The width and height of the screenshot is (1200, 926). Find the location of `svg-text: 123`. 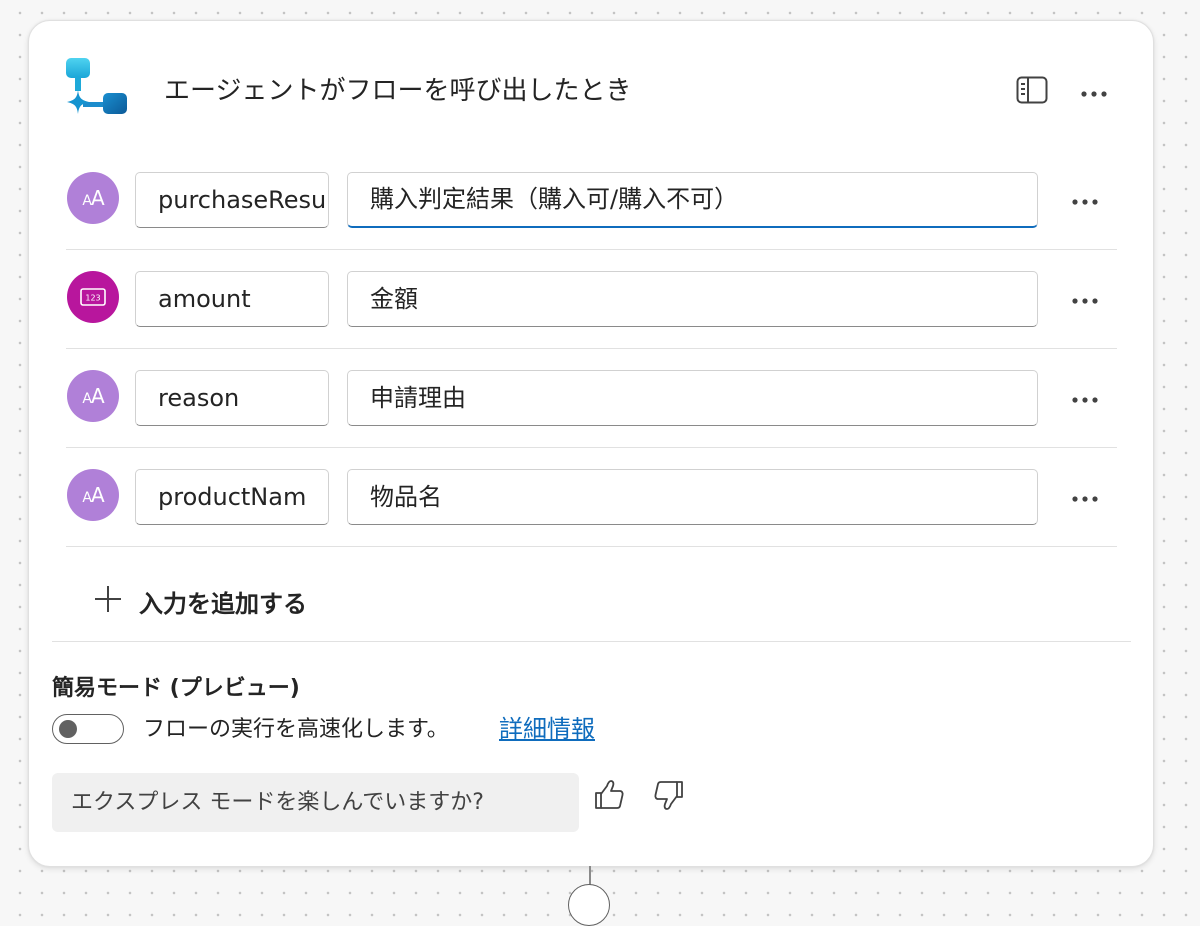

svg-text: 123 is located at coordinates (92, 298).